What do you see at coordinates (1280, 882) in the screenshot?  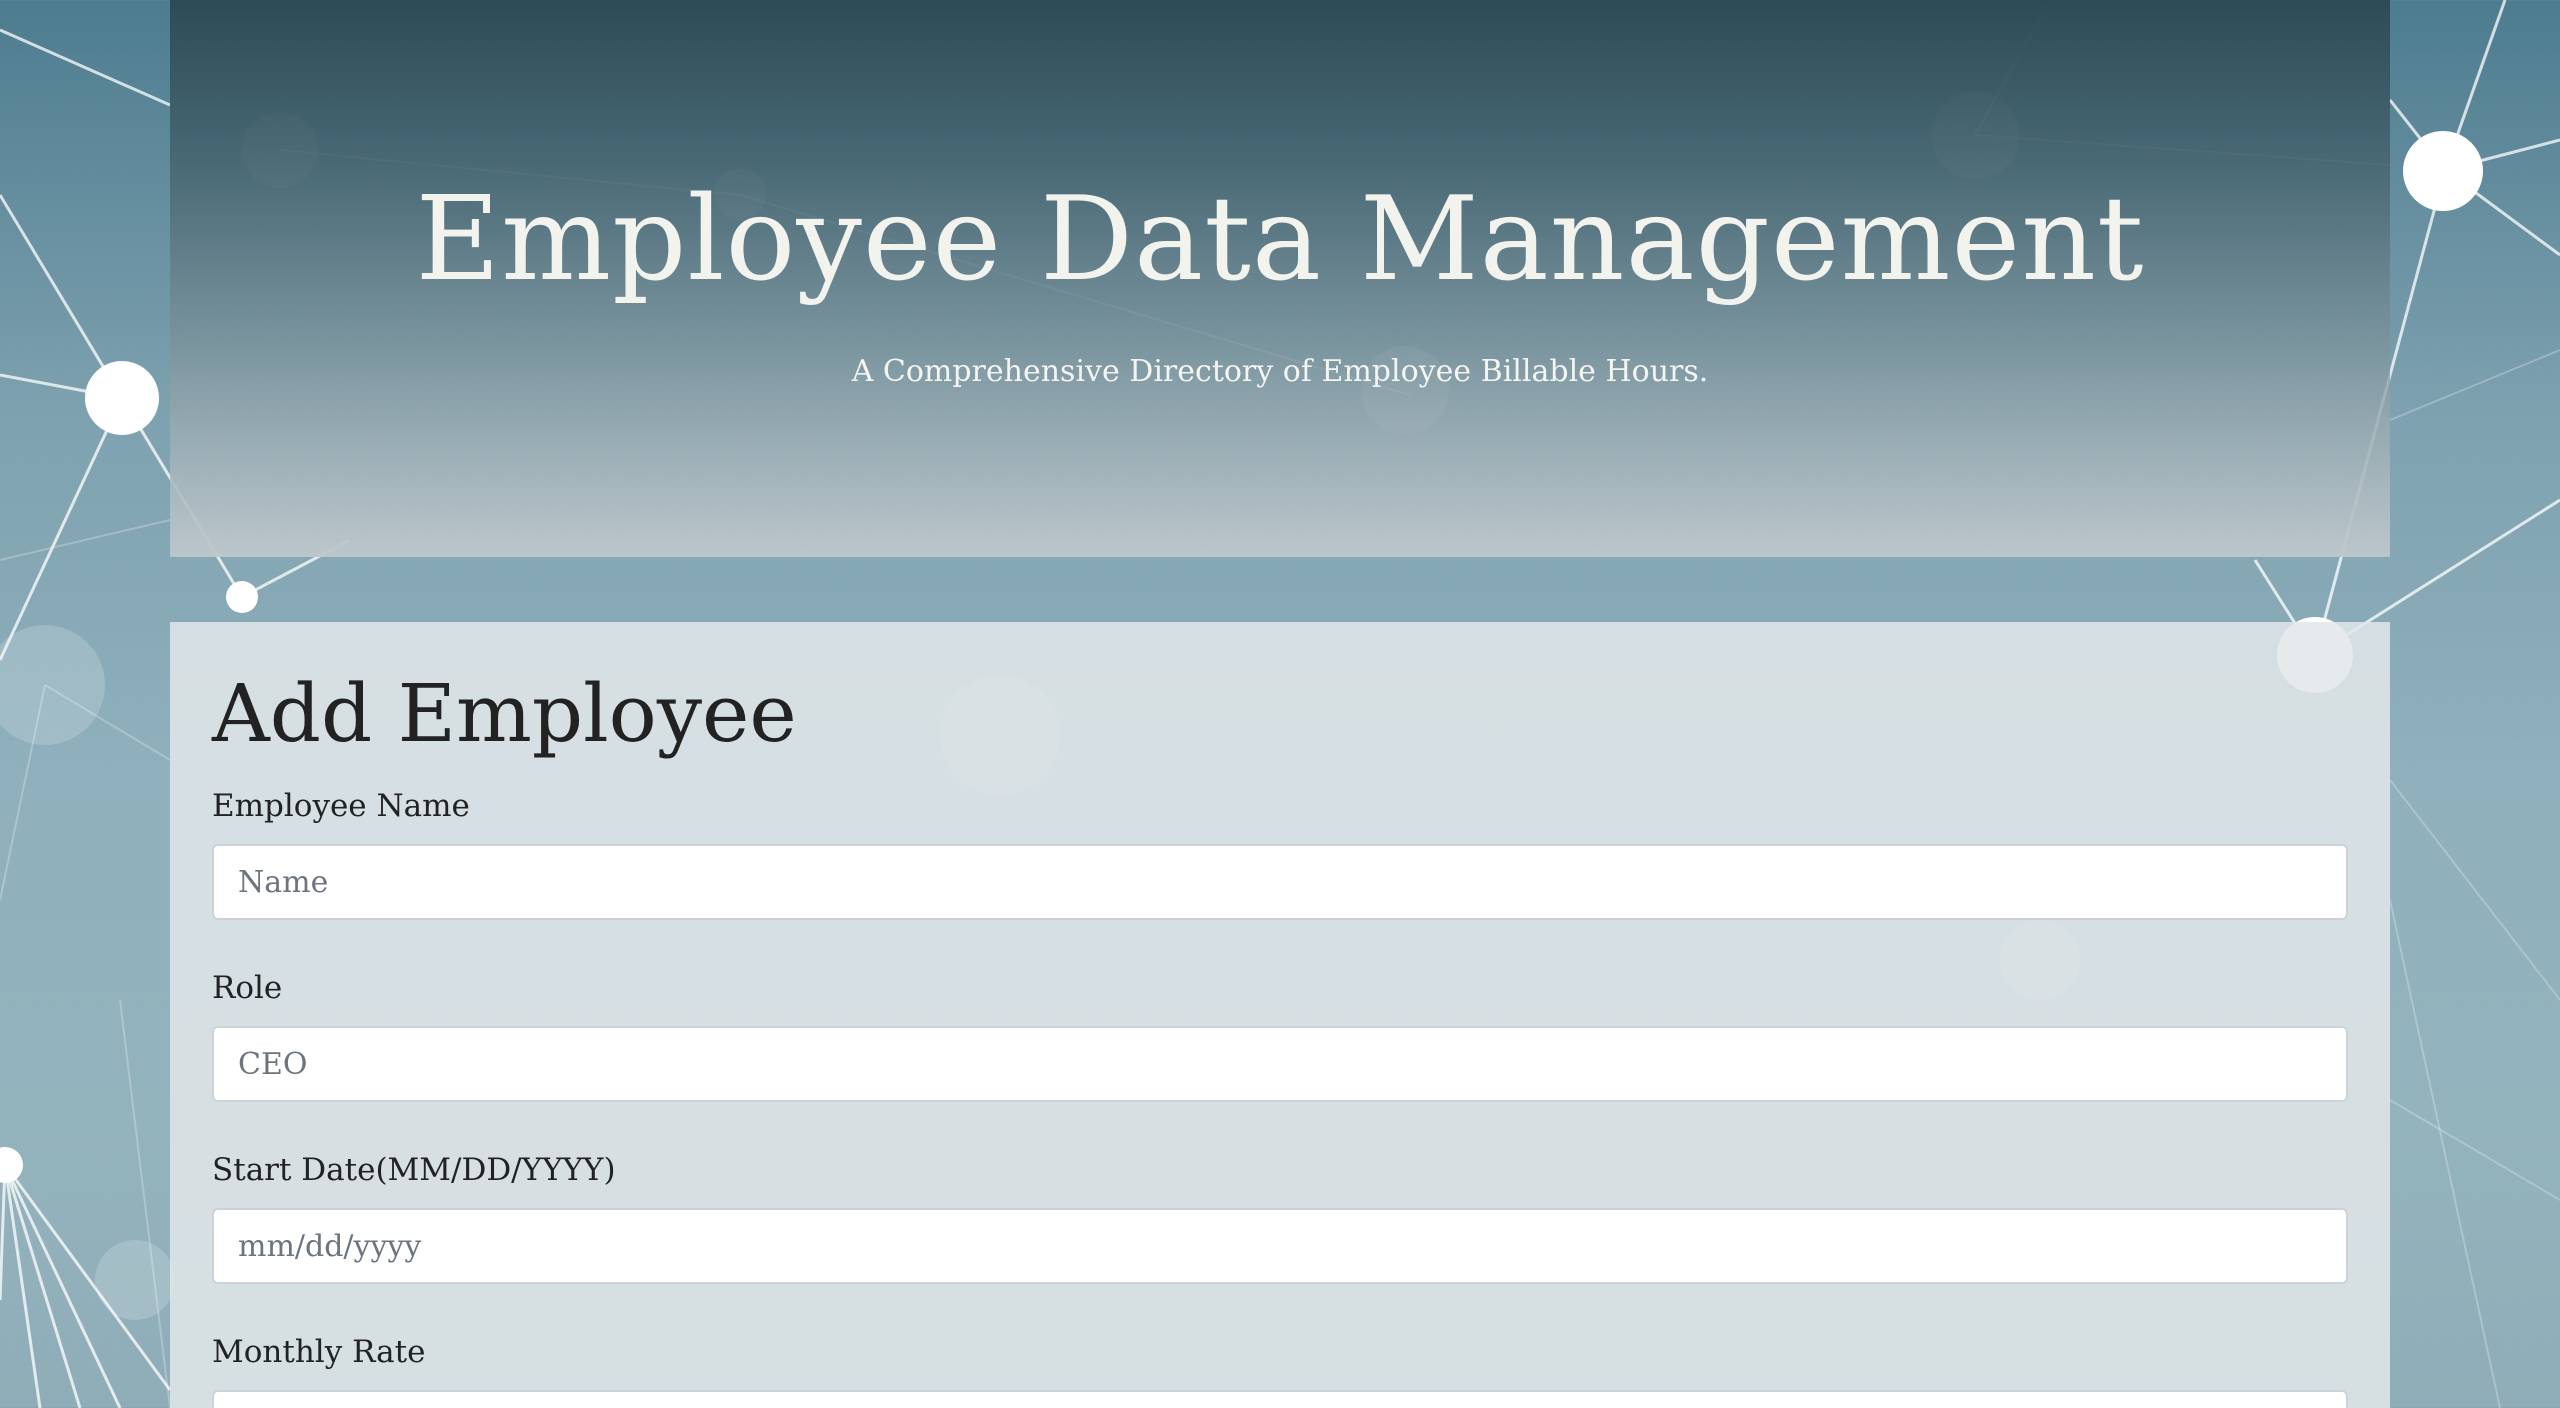 I see `employee-name-input` at bounding box center [1280, 882].